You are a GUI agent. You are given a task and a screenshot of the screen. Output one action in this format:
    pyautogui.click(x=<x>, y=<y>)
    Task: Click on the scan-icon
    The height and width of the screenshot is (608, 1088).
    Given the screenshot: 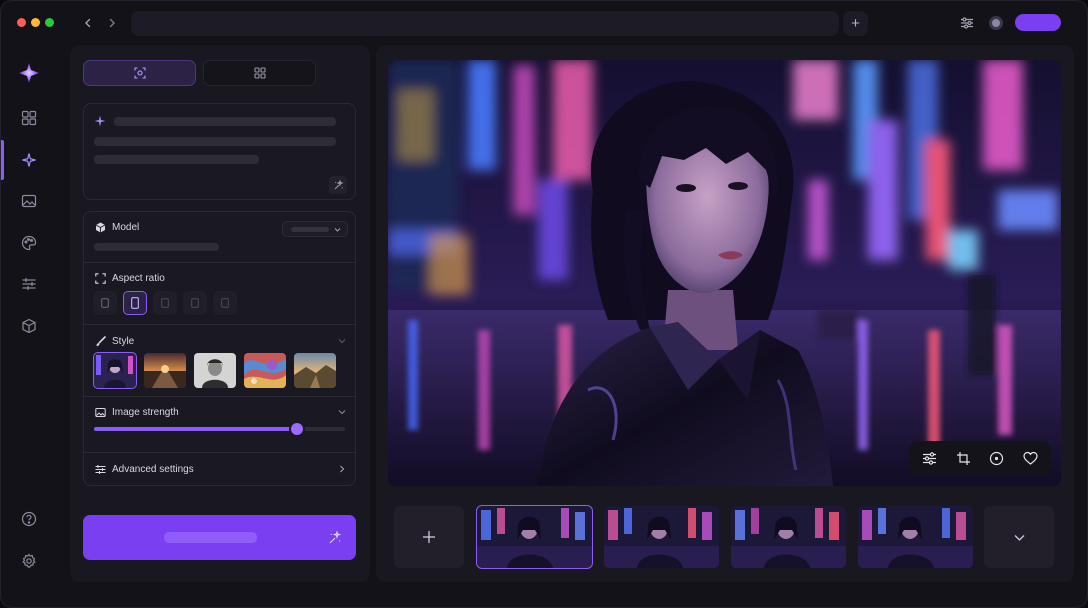 What is the action you would take?
    pyautogui.click(x=139, y=73)
    